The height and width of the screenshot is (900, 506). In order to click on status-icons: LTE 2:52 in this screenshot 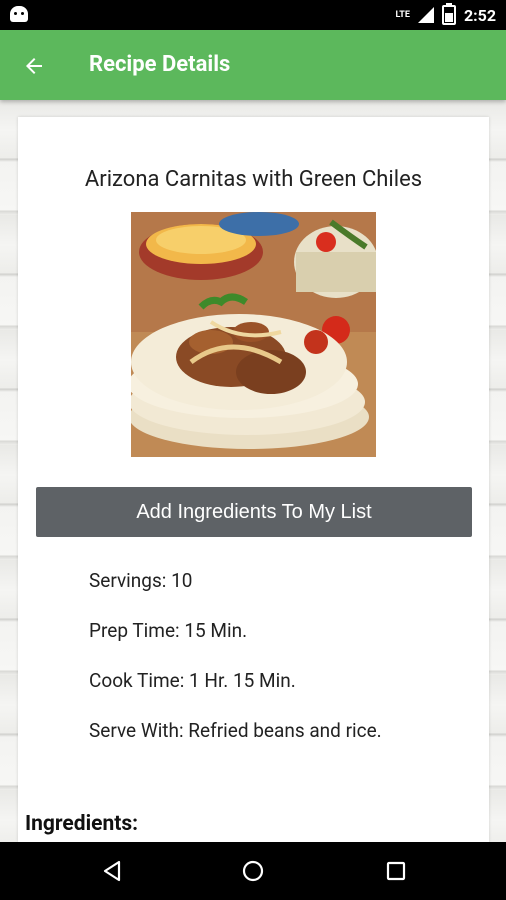, I will do `click(445, 14)`.